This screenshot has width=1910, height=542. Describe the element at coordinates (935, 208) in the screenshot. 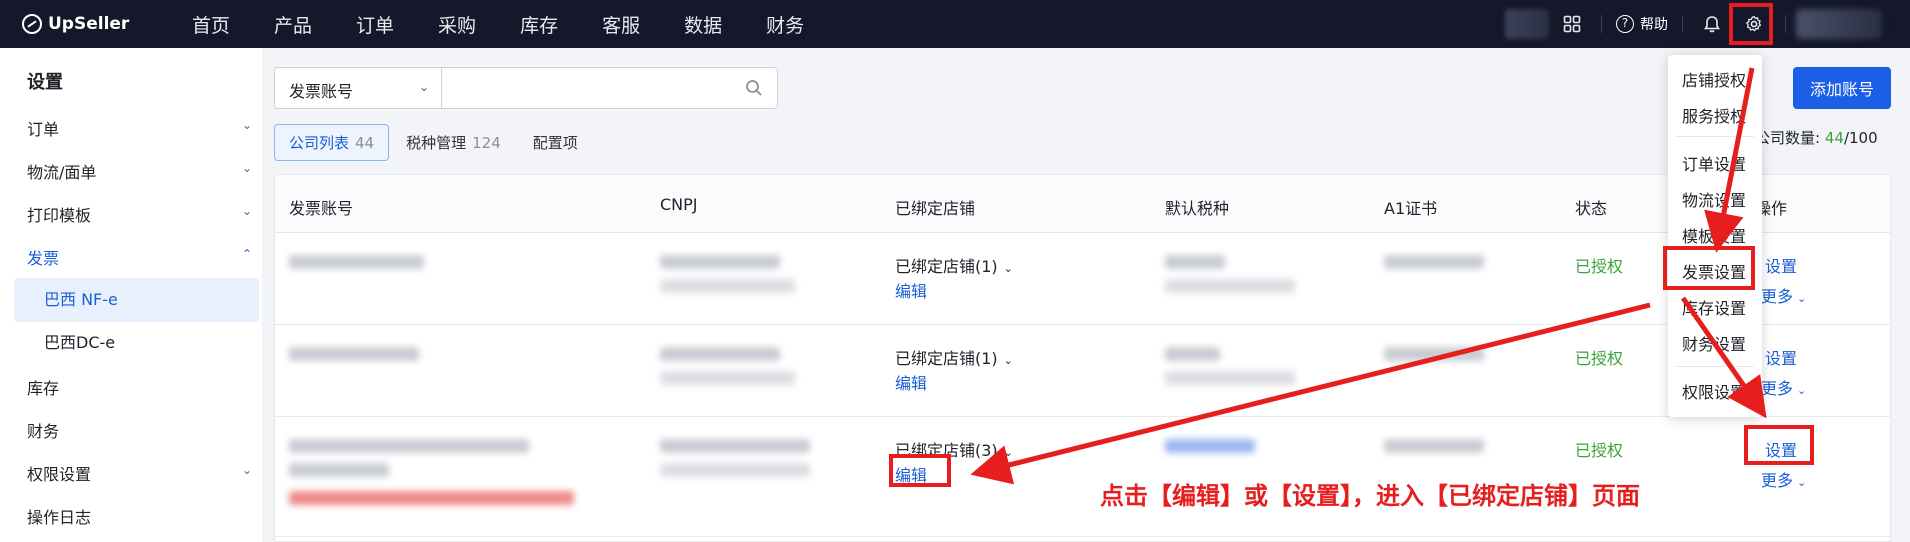

I see `col-bound-stores: 已绑定店铺` at that location.